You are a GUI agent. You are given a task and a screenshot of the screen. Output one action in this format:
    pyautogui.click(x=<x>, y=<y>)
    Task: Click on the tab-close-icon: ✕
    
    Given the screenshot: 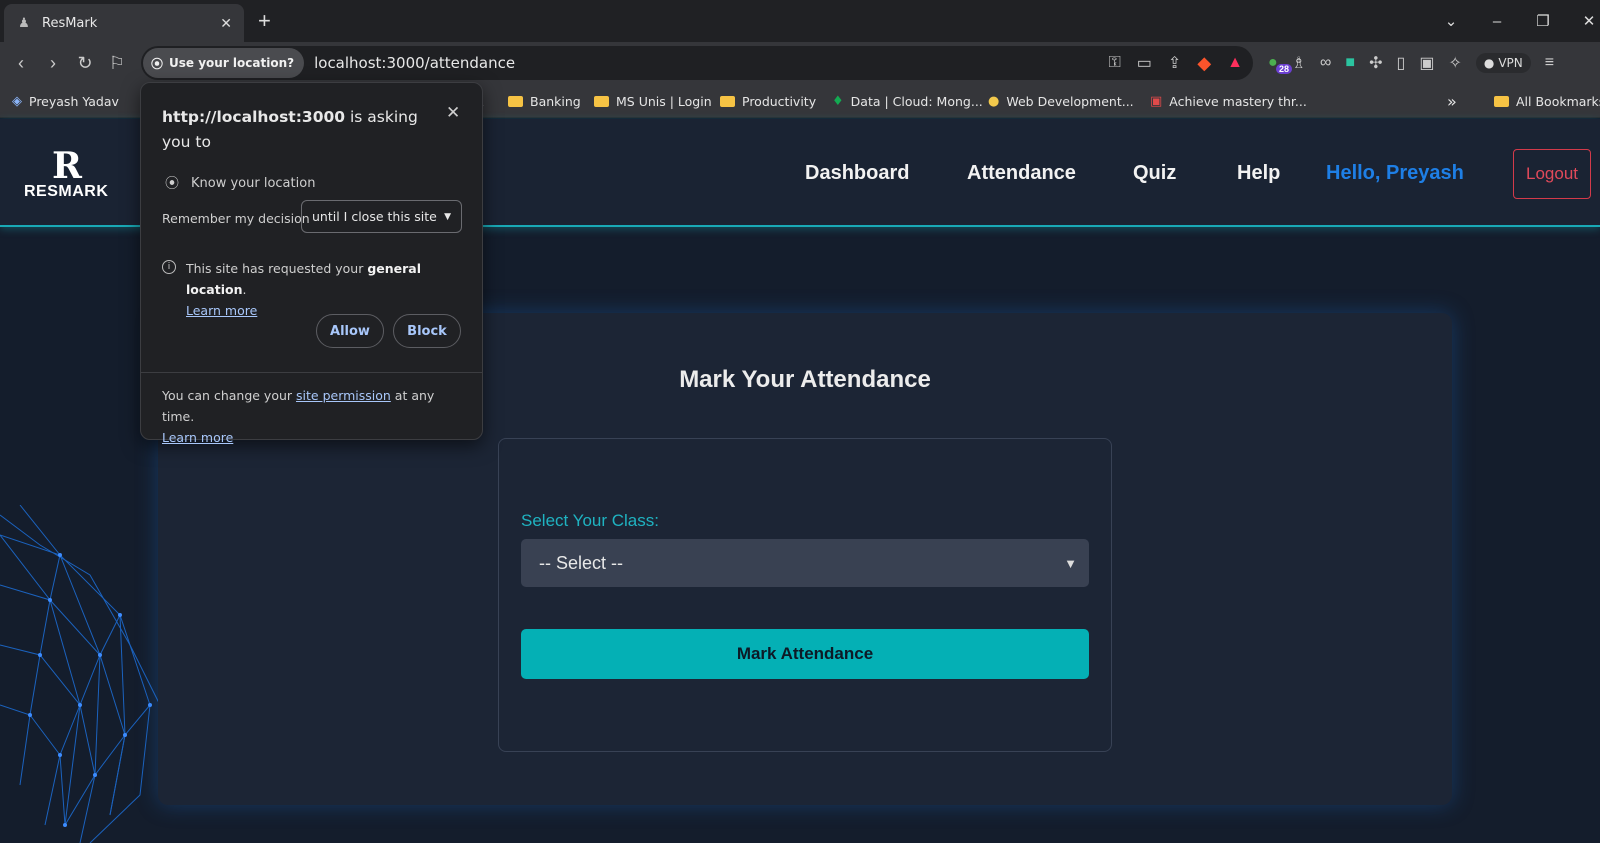 What is the action you would take?
    pyautogui.click(x=226, y=23)
    